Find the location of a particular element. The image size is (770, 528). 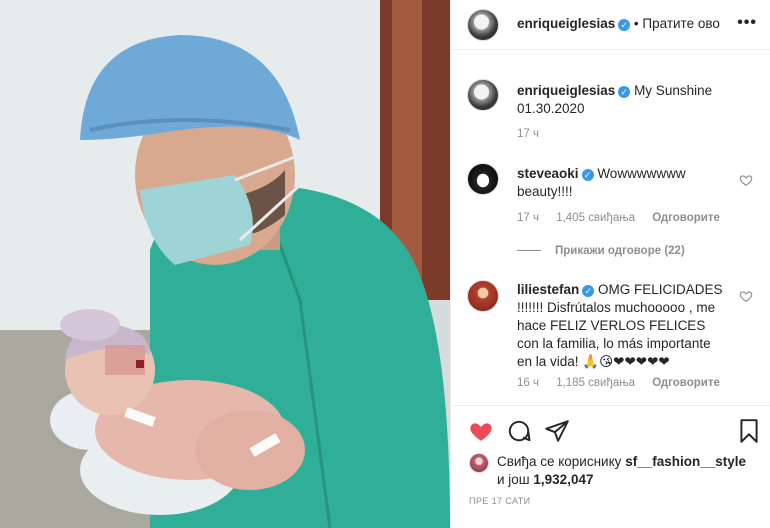

divider-line is located at coordinates (529, 251).